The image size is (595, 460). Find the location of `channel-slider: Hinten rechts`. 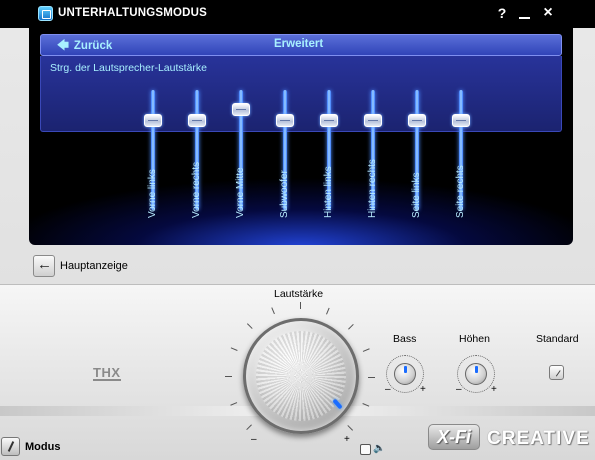

channel-slider: Hinten rechts is located at coordinates (373, 165).